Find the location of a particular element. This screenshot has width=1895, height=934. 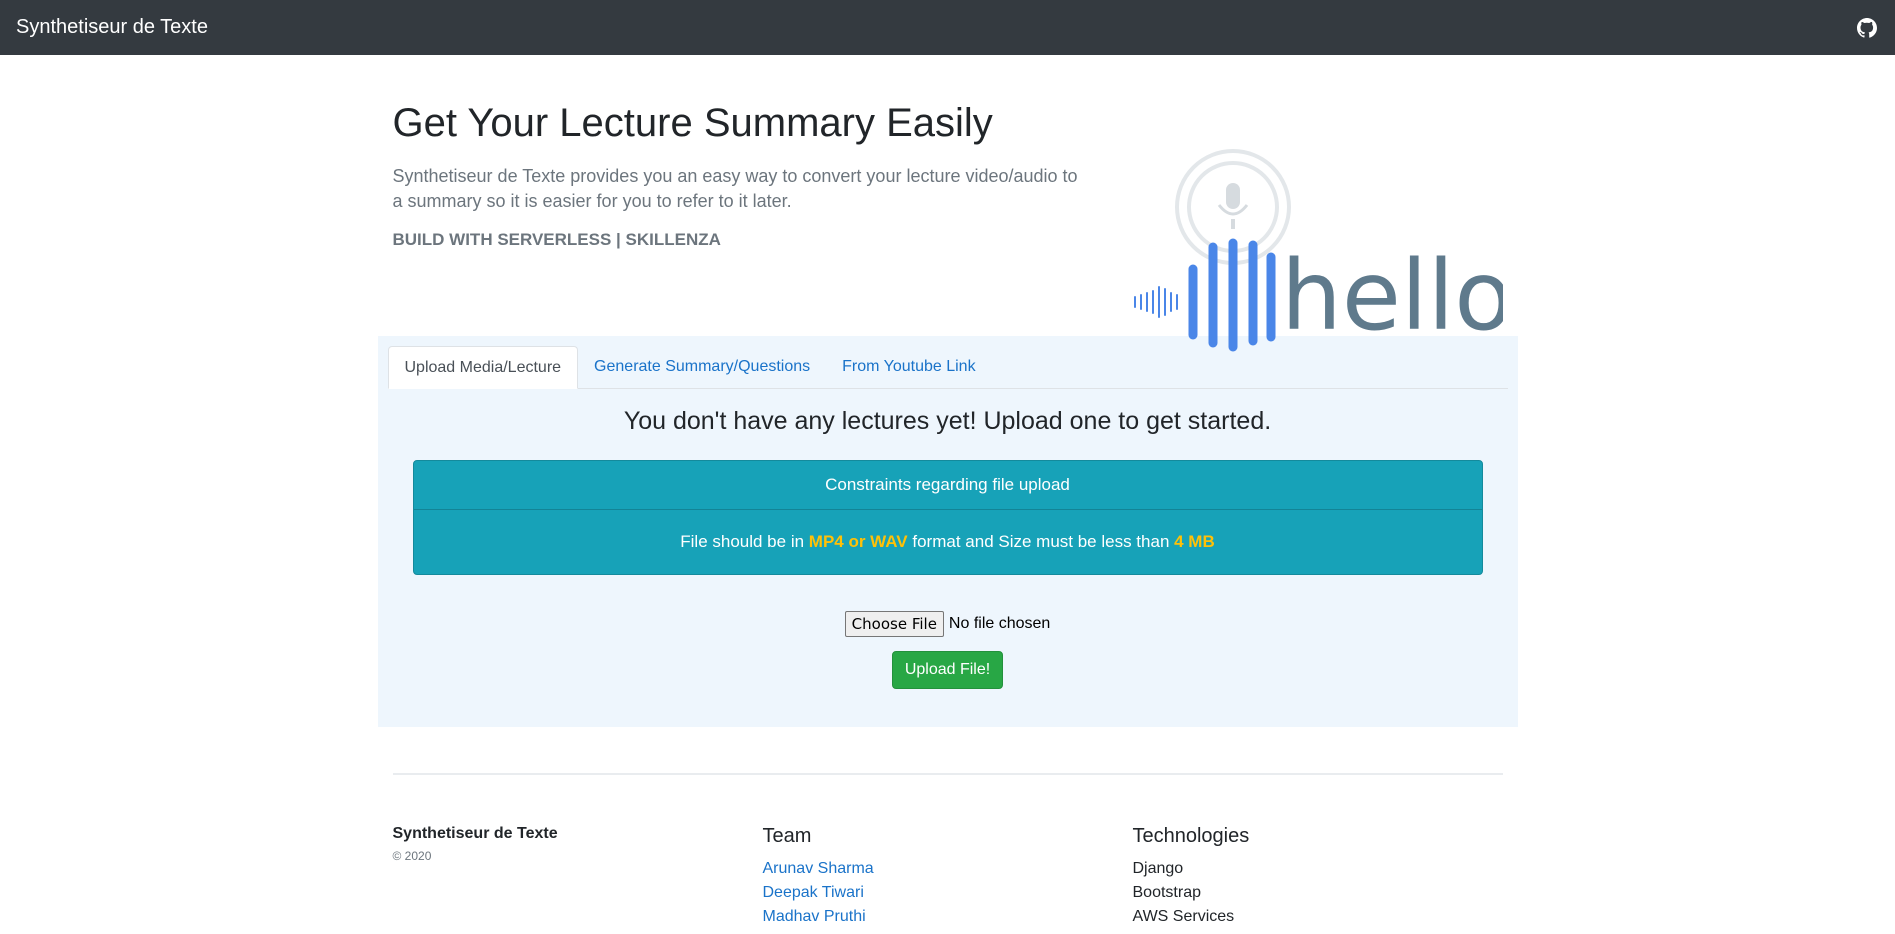

page-title: Get Your Lecture Summary Easily is located at coordinates (692, 123).